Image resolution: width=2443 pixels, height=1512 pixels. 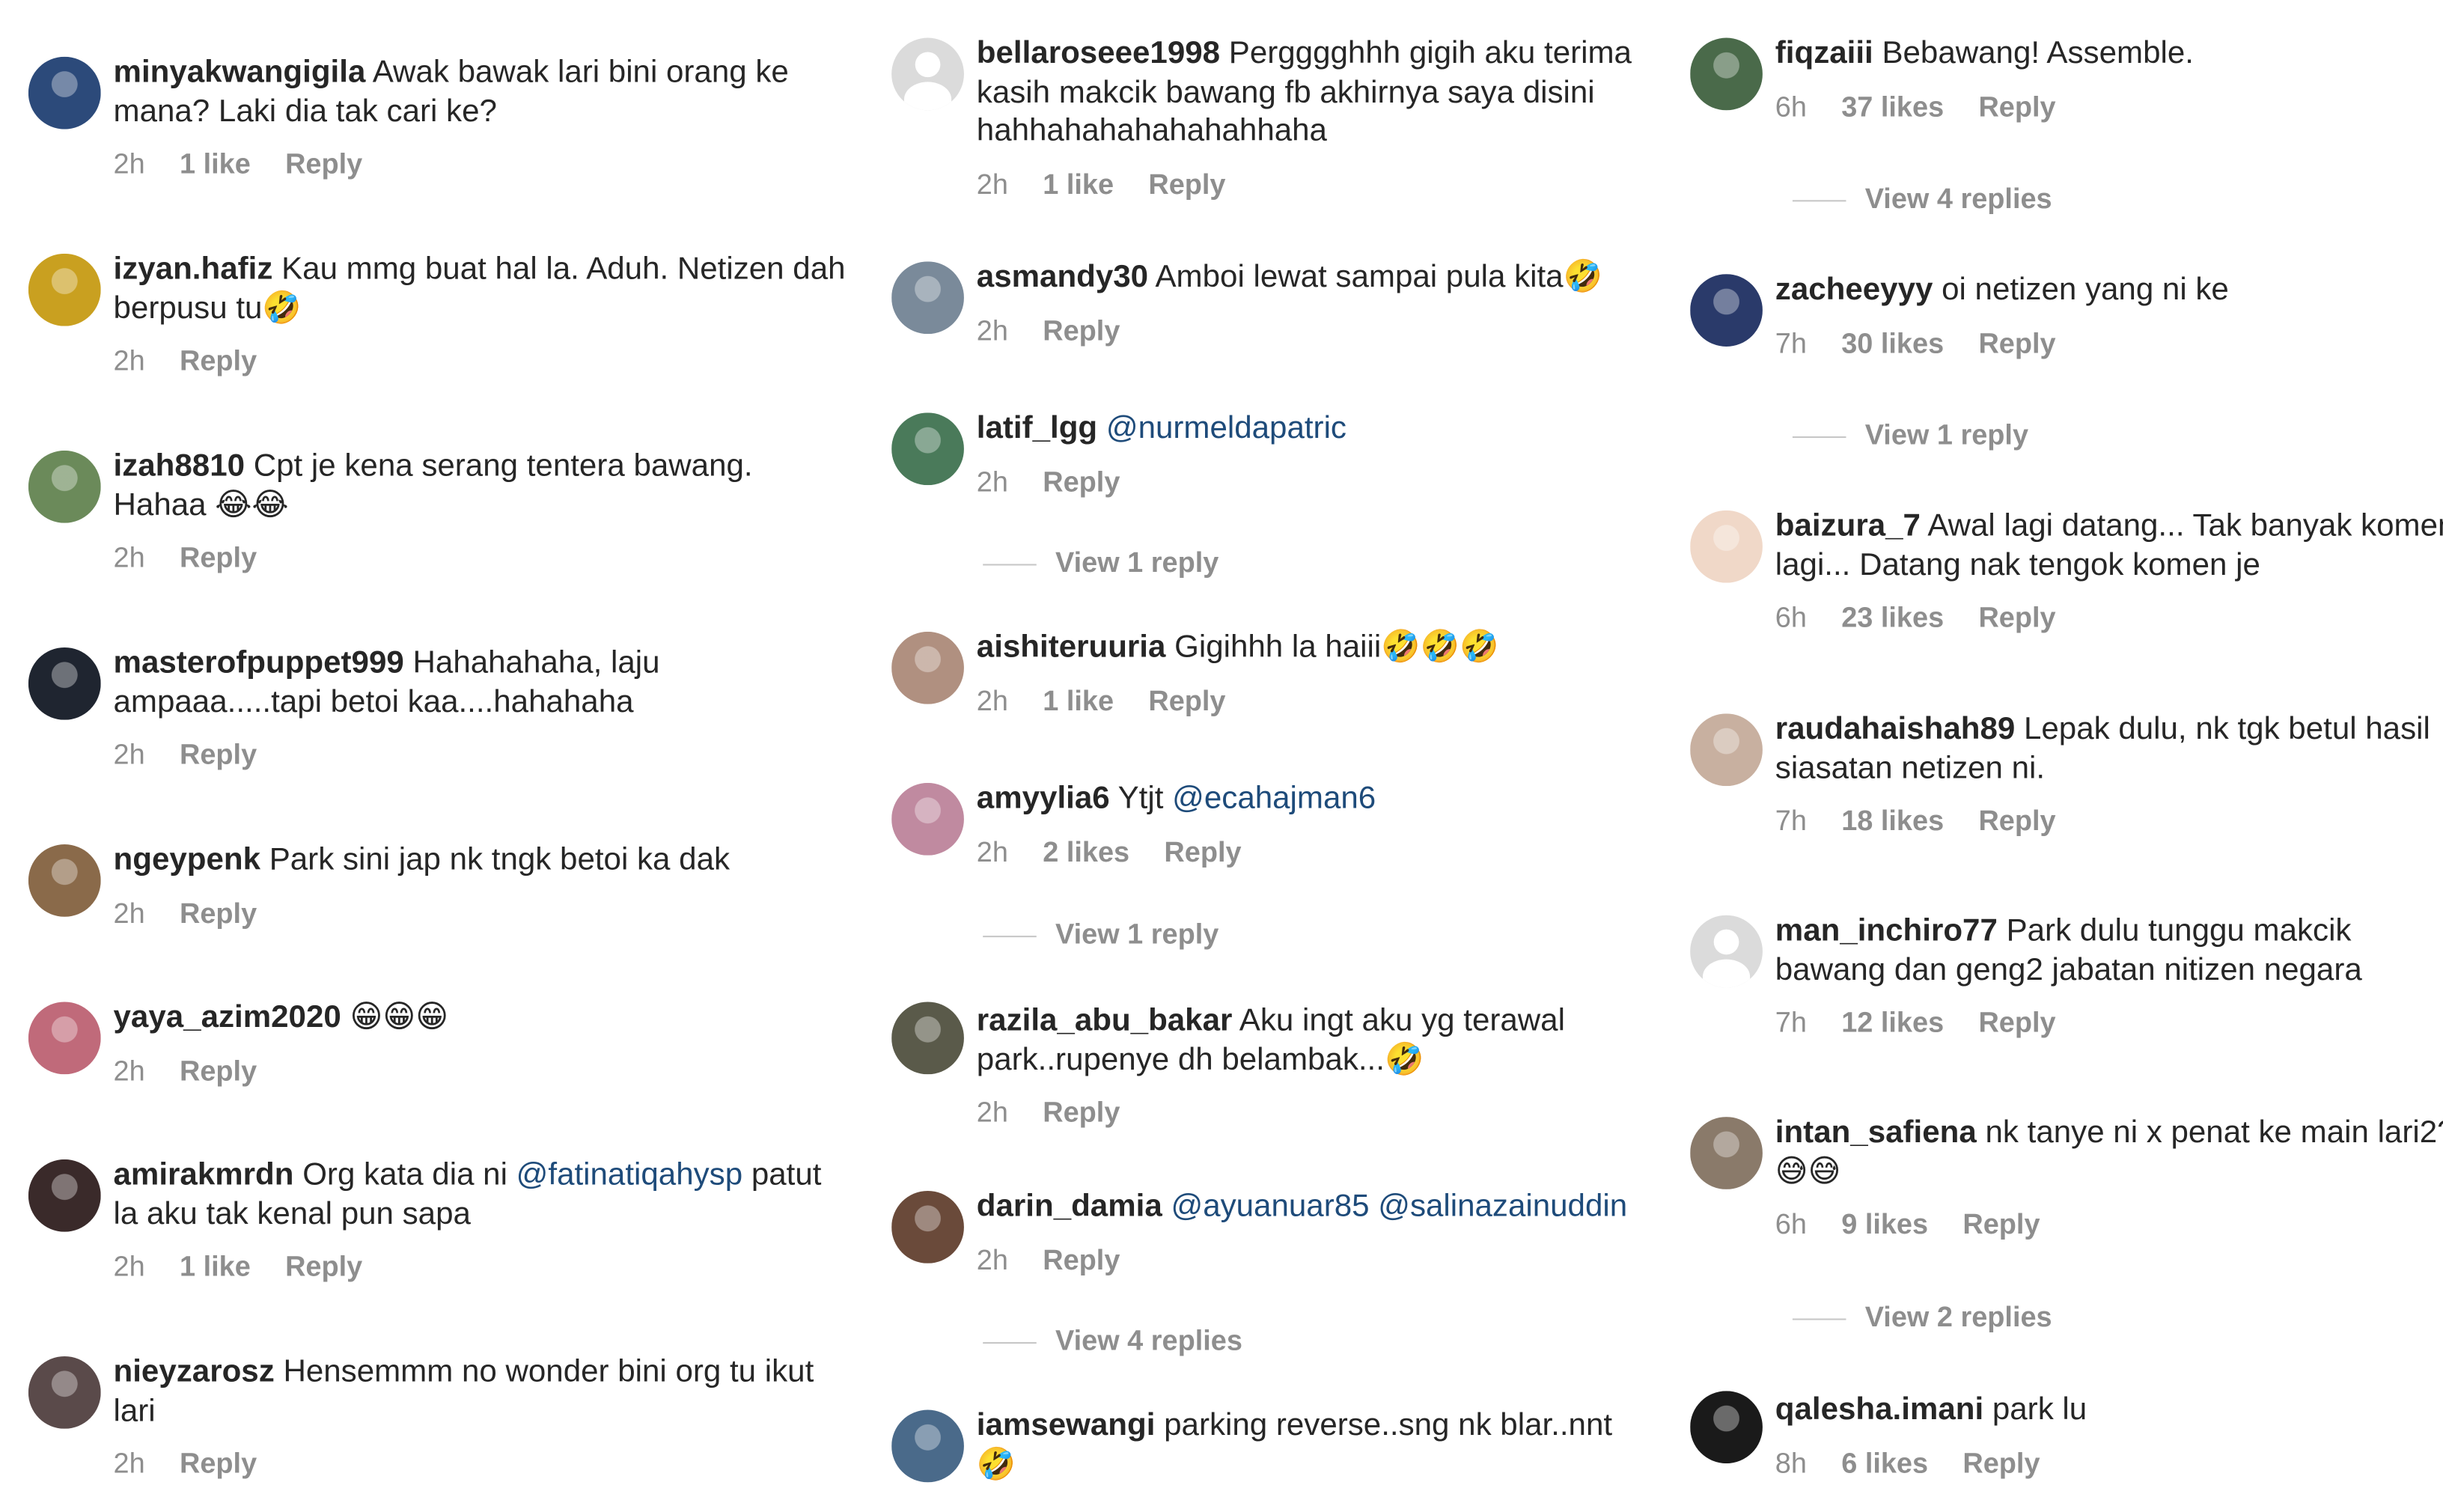 I want to click on comment-username: izah8810, so click(x=179, y=466).